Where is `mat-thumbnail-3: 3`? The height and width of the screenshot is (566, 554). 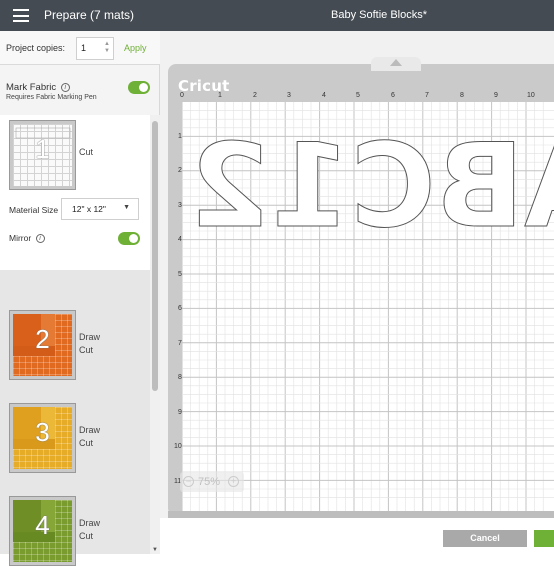 mat-thumbnail-3: 3 is located at coordinates (42, 438).